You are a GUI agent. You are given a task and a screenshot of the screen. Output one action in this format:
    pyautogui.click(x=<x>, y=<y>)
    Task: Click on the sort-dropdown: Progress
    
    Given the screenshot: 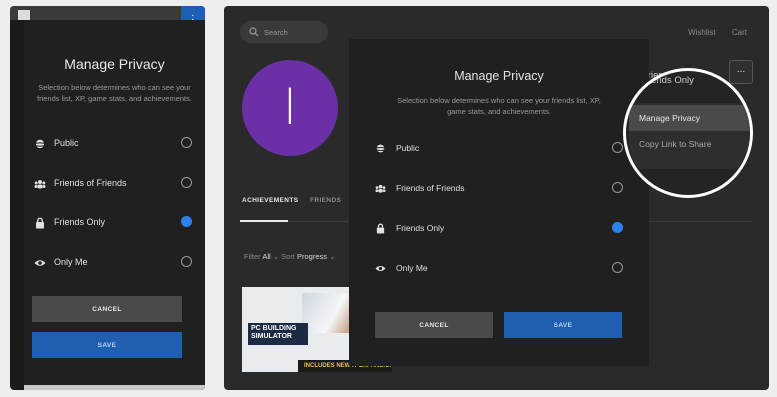 What is the action you would take?
    pyautogui.click(x=312, y=256)
    